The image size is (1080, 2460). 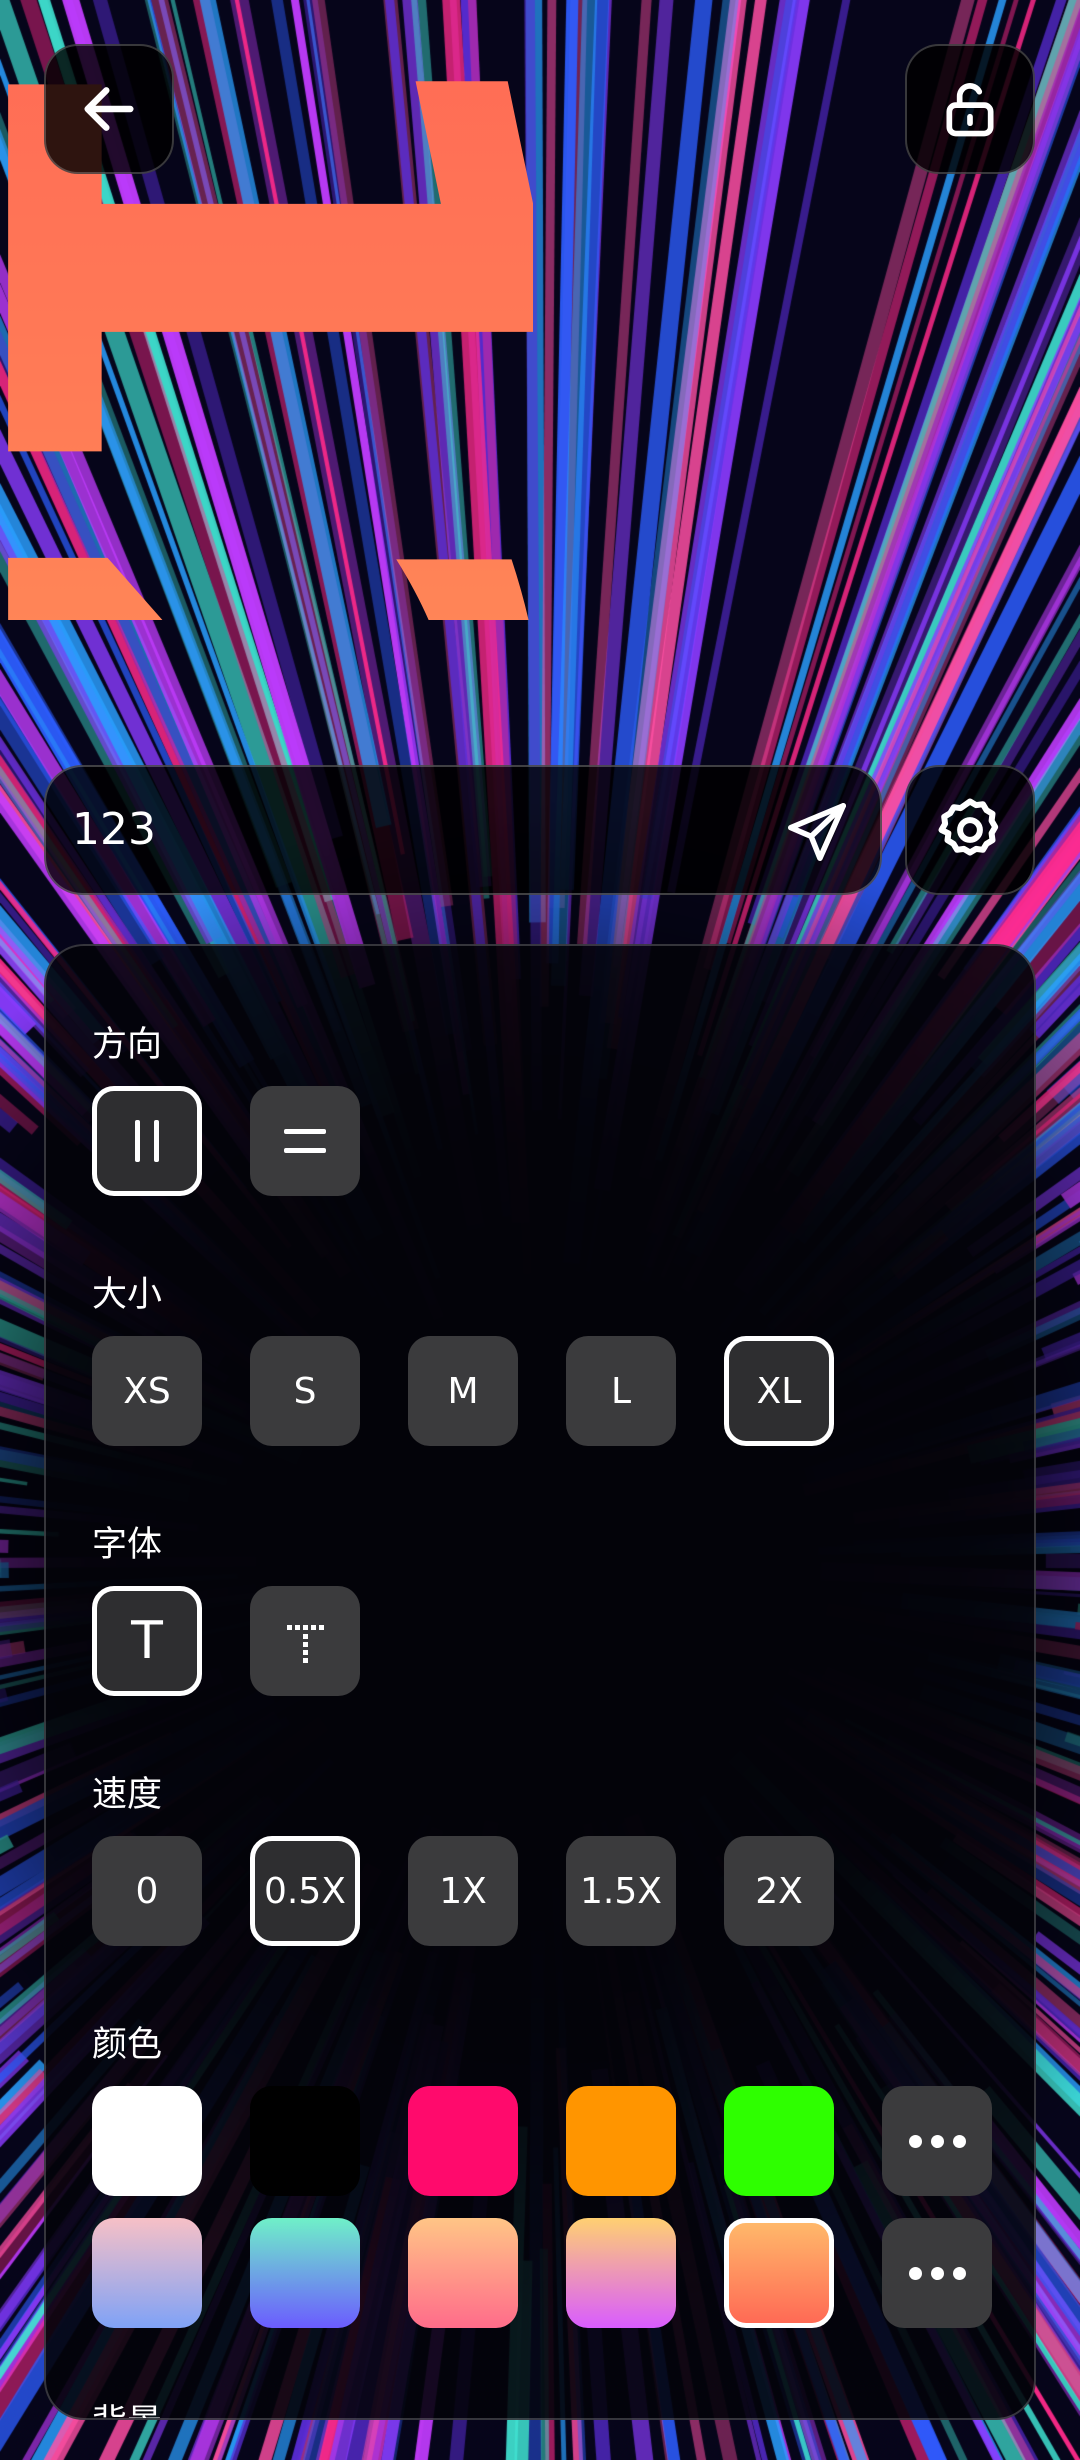 What do you see at coordinates (463, 1891) in the screenshot?
I see `speed-1x-option: 1X` at bounding box center [463, 1891].